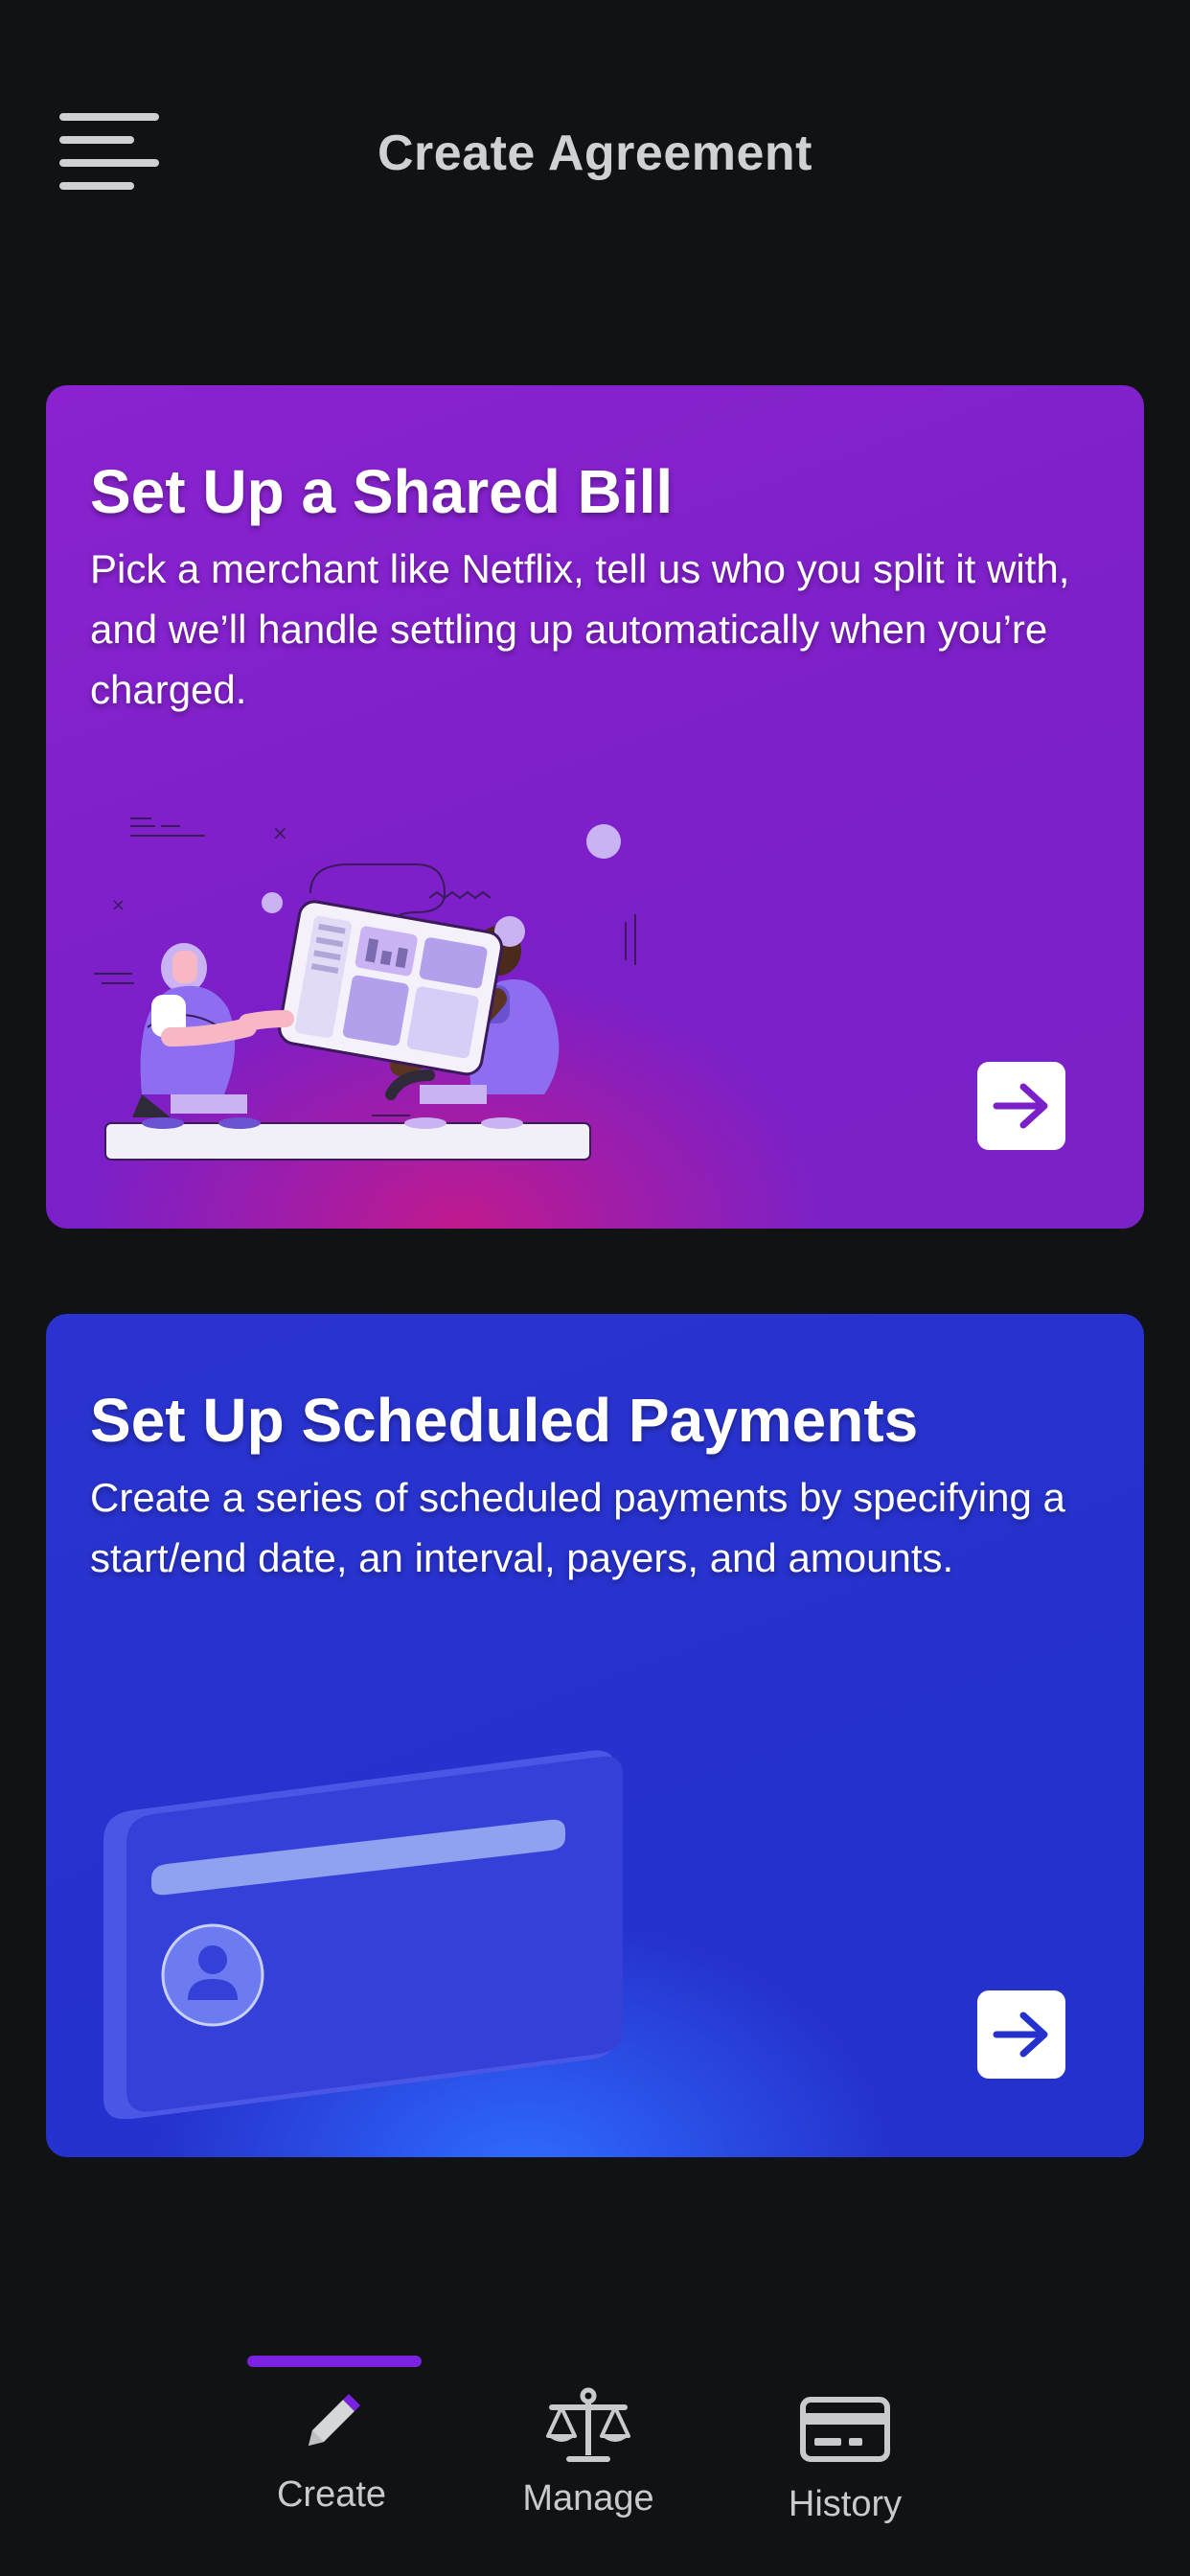  Describe the element at coordinates (588, 2498) in the screenshot. I see `tab-manage-label: Manage` at that location.